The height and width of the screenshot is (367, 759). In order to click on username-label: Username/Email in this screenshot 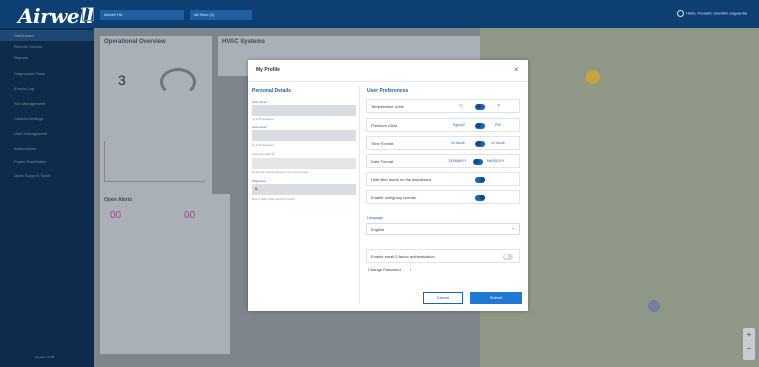, I will do `click(263, 154)`.